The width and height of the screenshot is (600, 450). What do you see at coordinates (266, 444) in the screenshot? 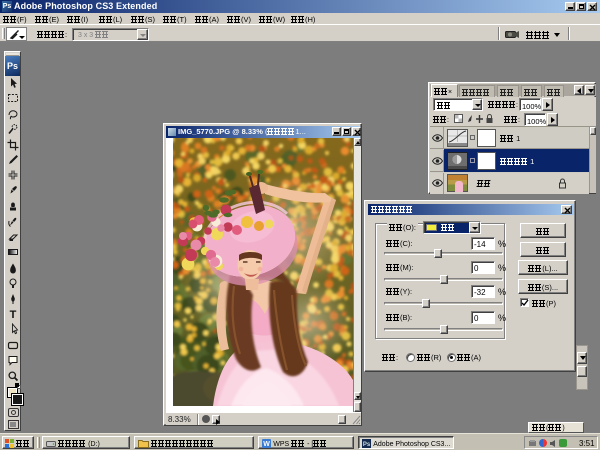
I see `svg-text: W` at bounding box center [266, 444].